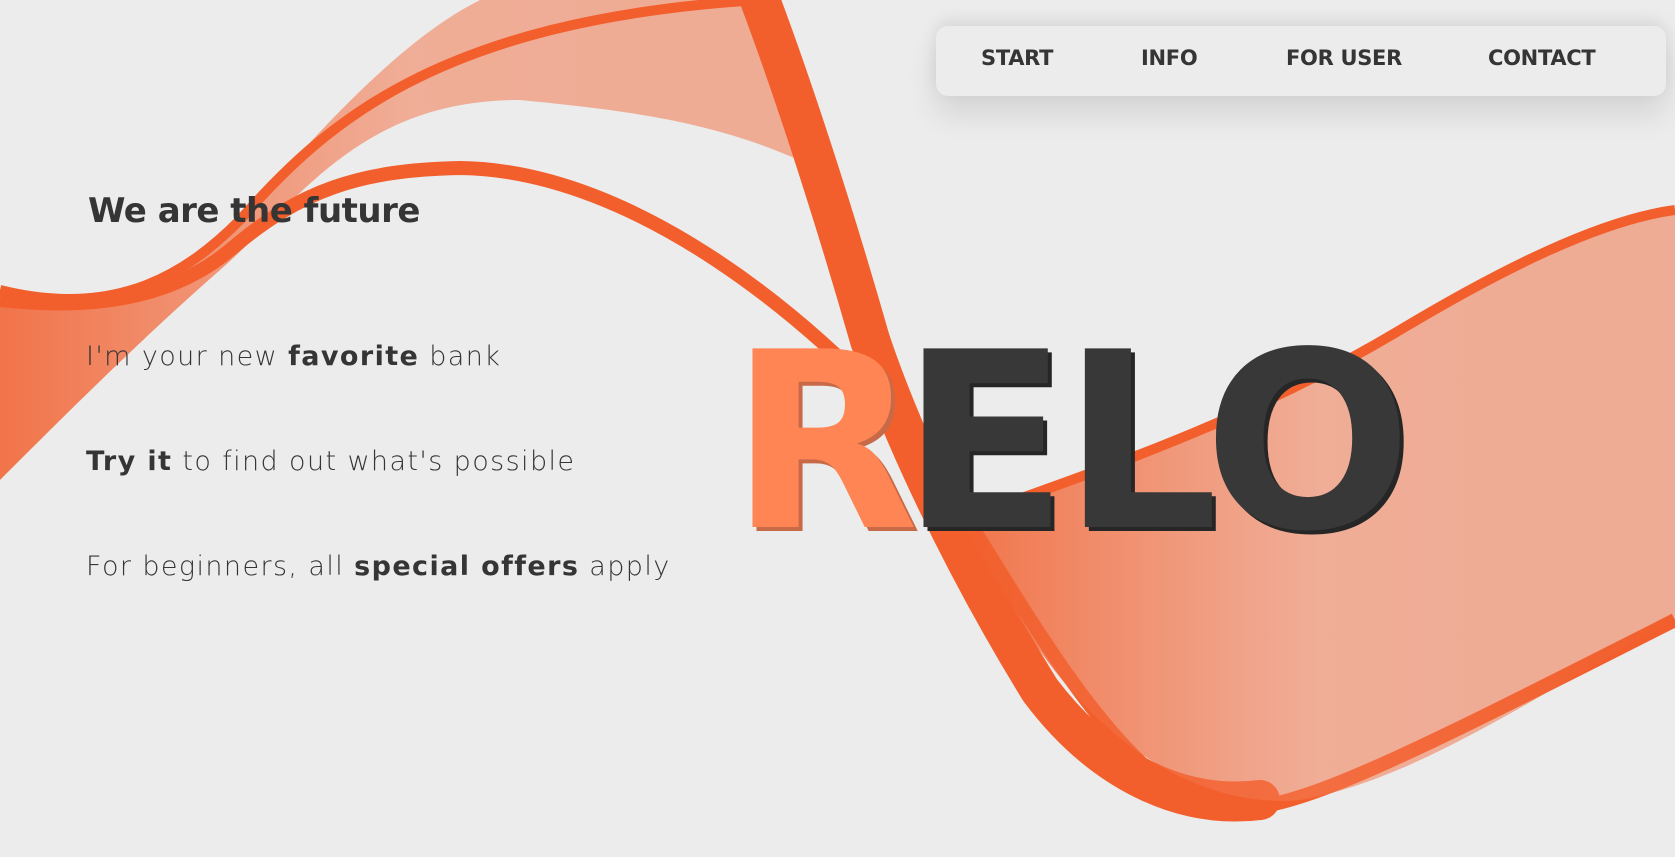 Image resolution: width=1675 pixels, height=857 pixels. I want to click on top-navigation: START INFO FOR USER CONTACT, so click(1301, 61).